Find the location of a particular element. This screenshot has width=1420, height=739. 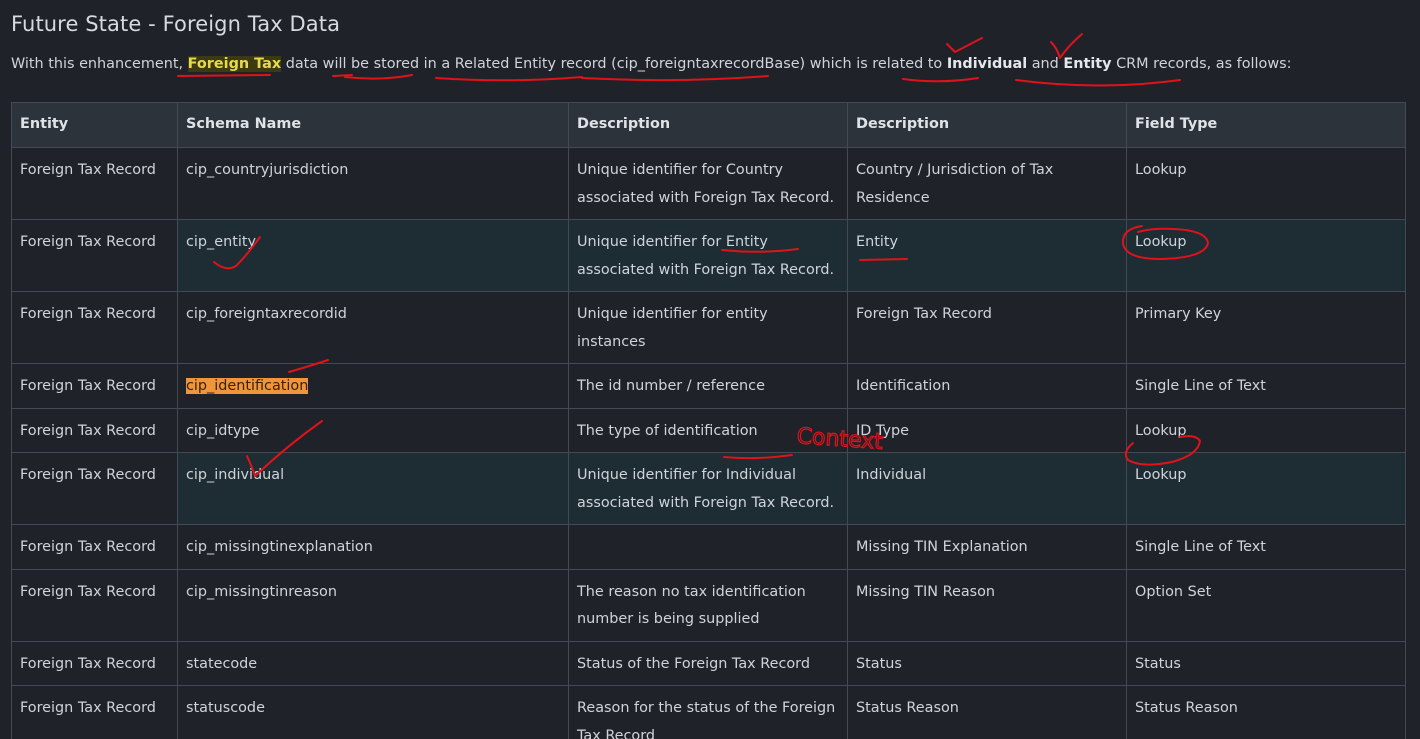

cell-description-2: Identification is located at coordinates (987, 386).